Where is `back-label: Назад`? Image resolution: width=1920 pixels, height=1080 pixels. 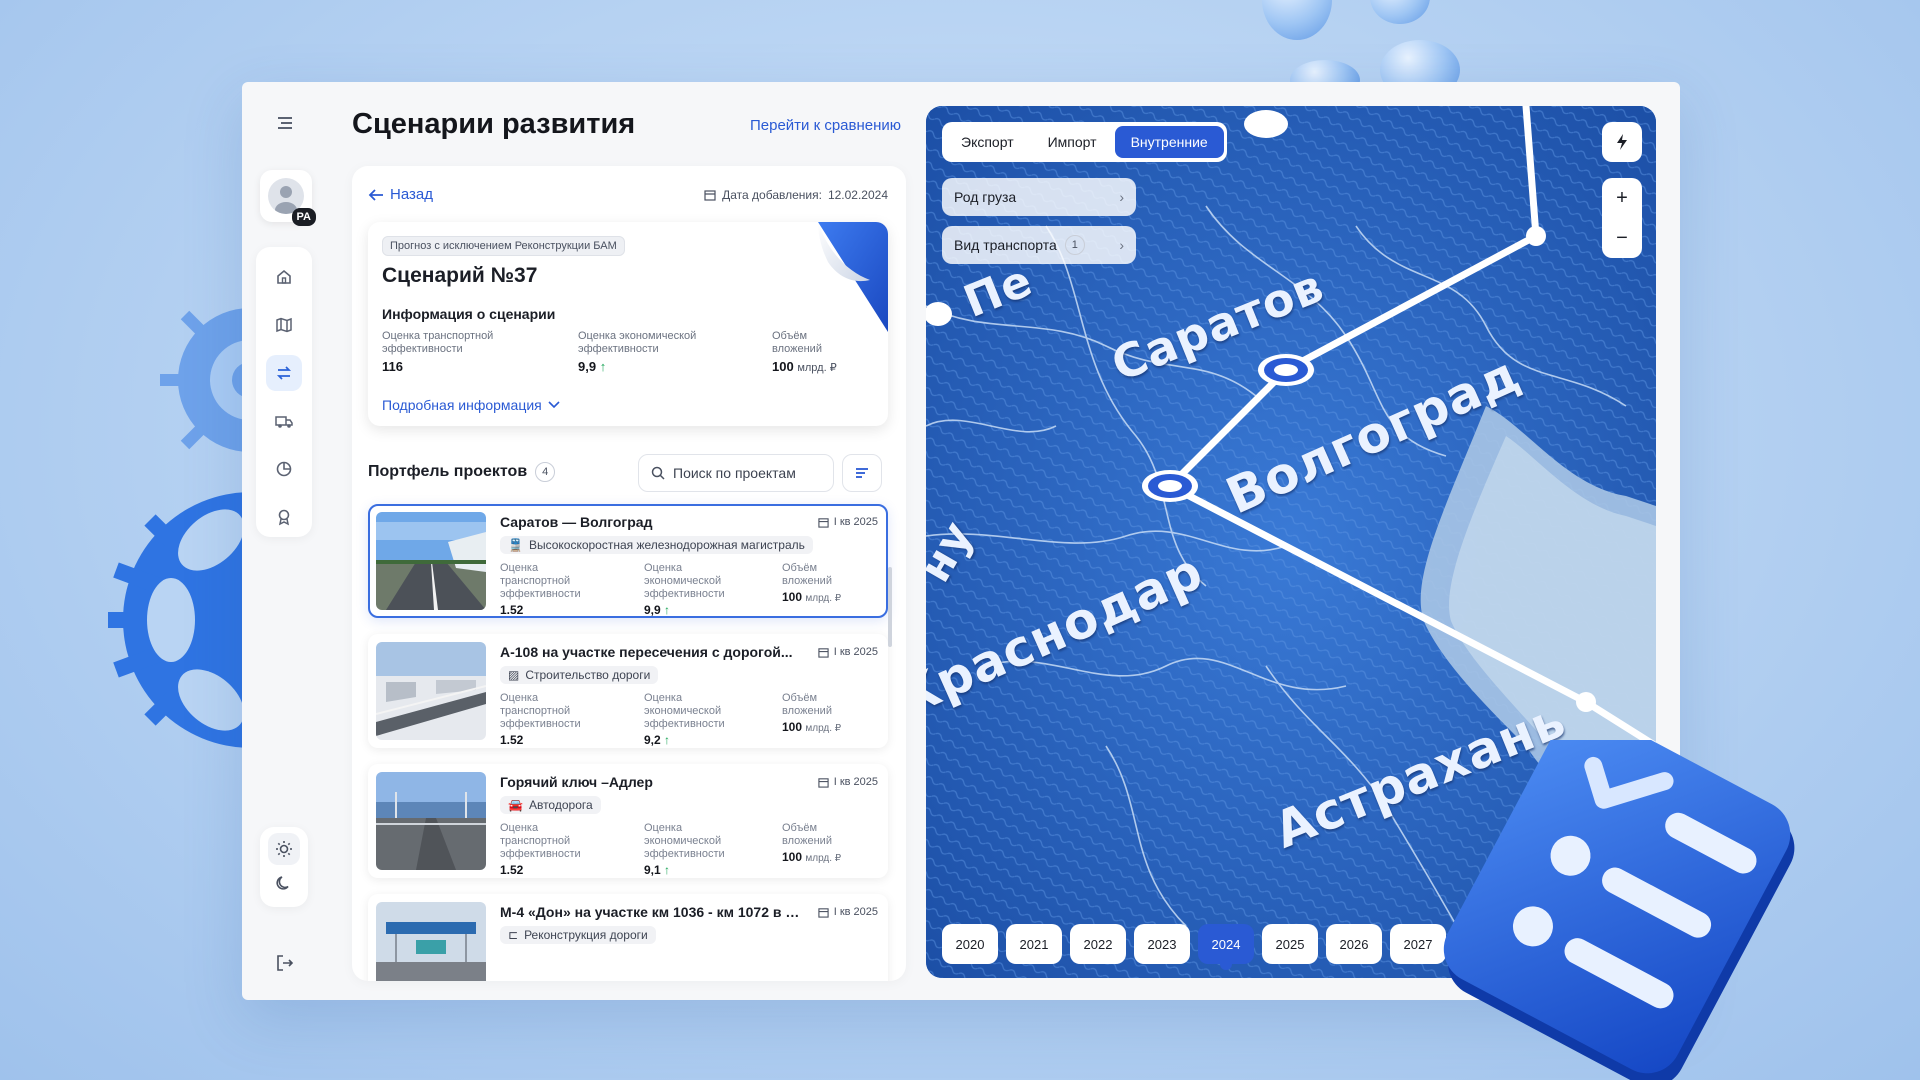
back-label: Назад is located at coordinates (411, 194).